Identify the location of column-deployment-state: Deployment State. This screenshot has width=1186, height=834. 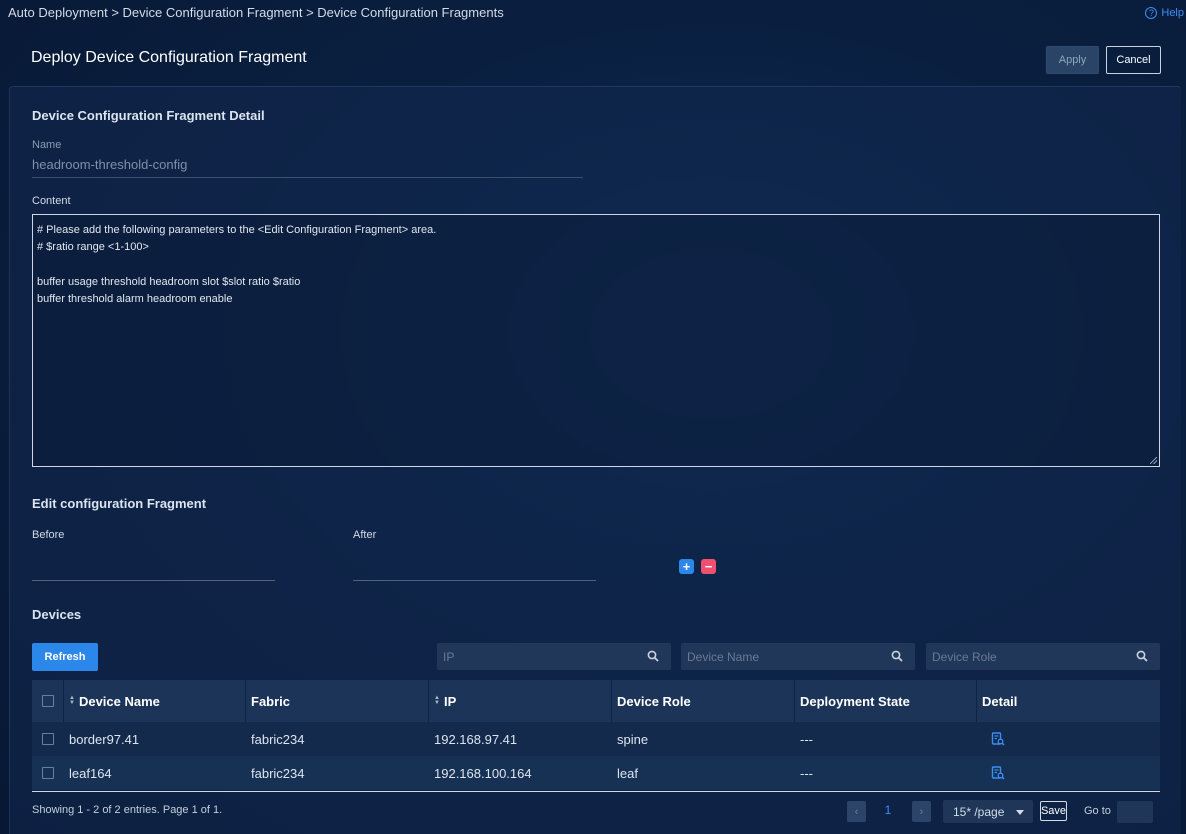
(886, 701).